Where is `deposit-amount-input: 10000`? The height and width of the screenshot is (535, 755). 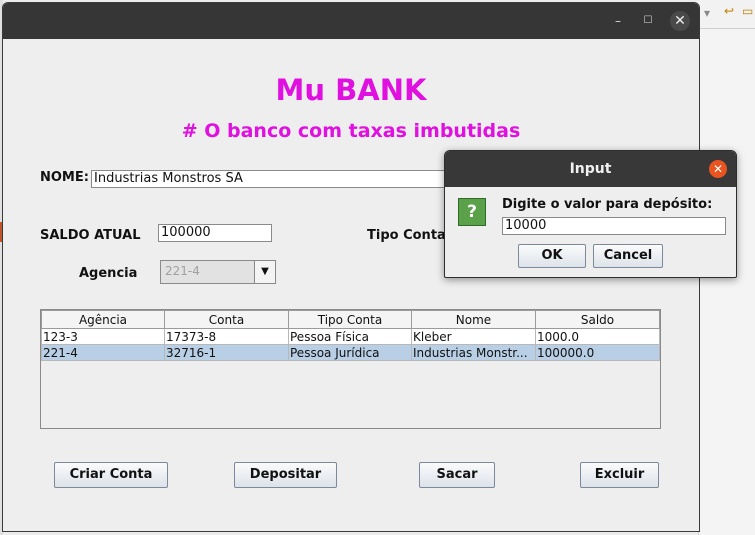 deposit-amount-input: 10000 is located at coordinates (614, 226).